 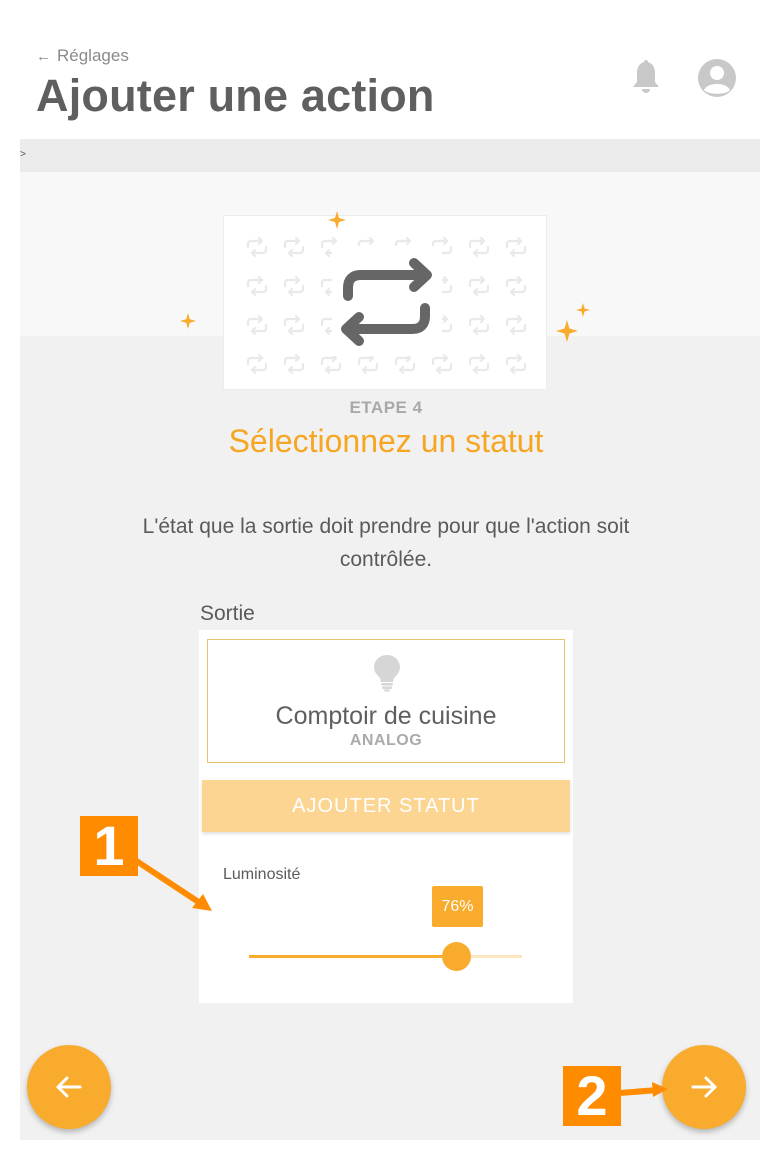 I want to click on annotation-marker-2: 2, so click(x=592, y=1096).